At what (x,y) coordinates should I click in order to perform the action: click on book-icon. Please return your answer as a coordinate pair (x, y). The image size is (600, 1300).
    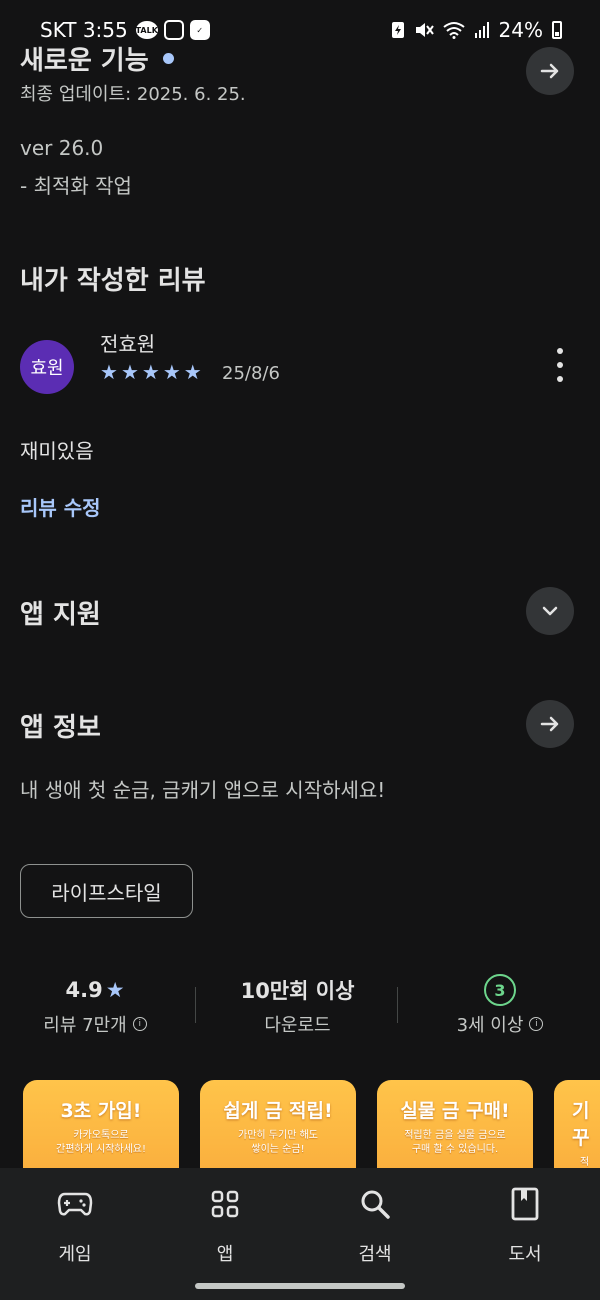
    Looking at the image, I should click on (525, 1204).